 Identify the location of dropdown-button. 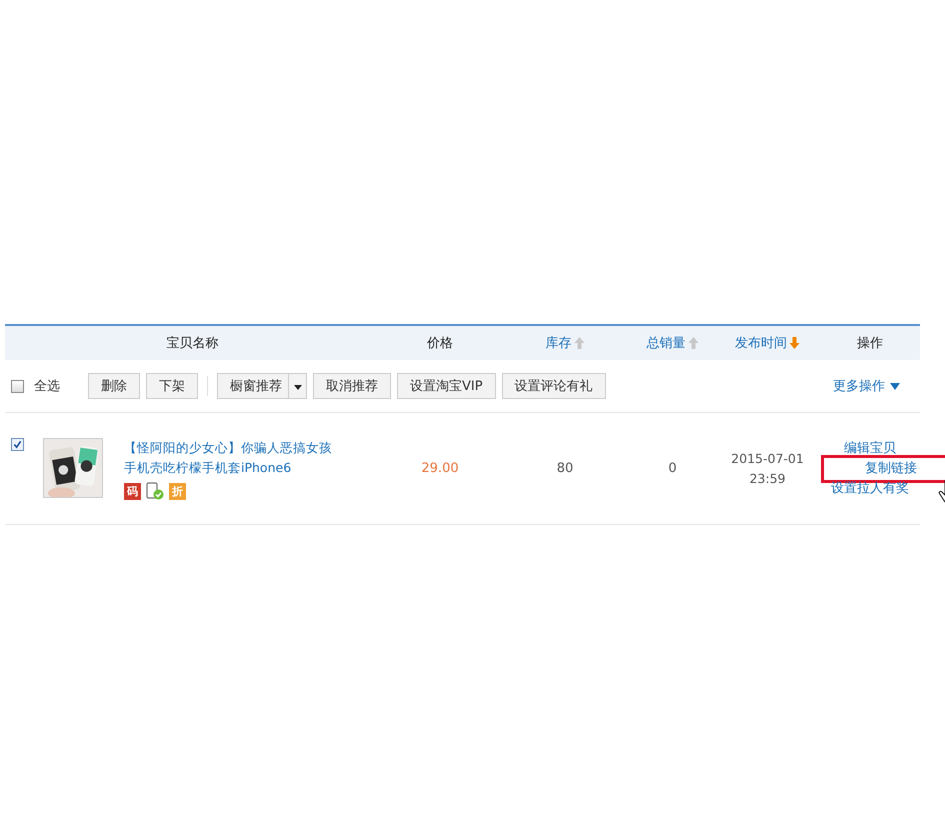
(297, 386).